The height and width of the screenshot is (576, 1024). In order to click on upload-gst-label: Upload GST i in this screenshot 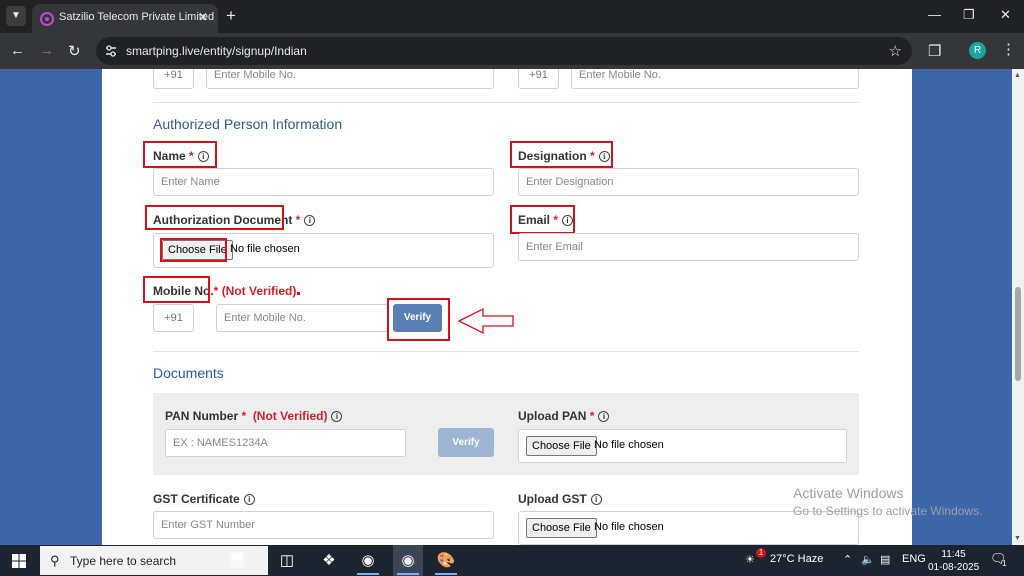, I will do `click(560, 499)`.